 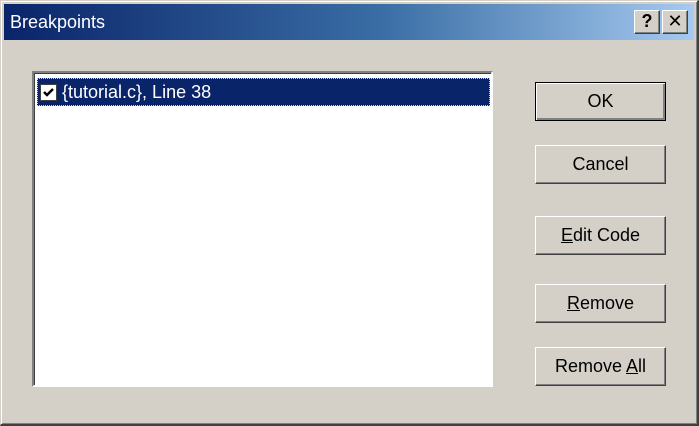 I want to click on remove-label: emove, so click(x=607, y=303).